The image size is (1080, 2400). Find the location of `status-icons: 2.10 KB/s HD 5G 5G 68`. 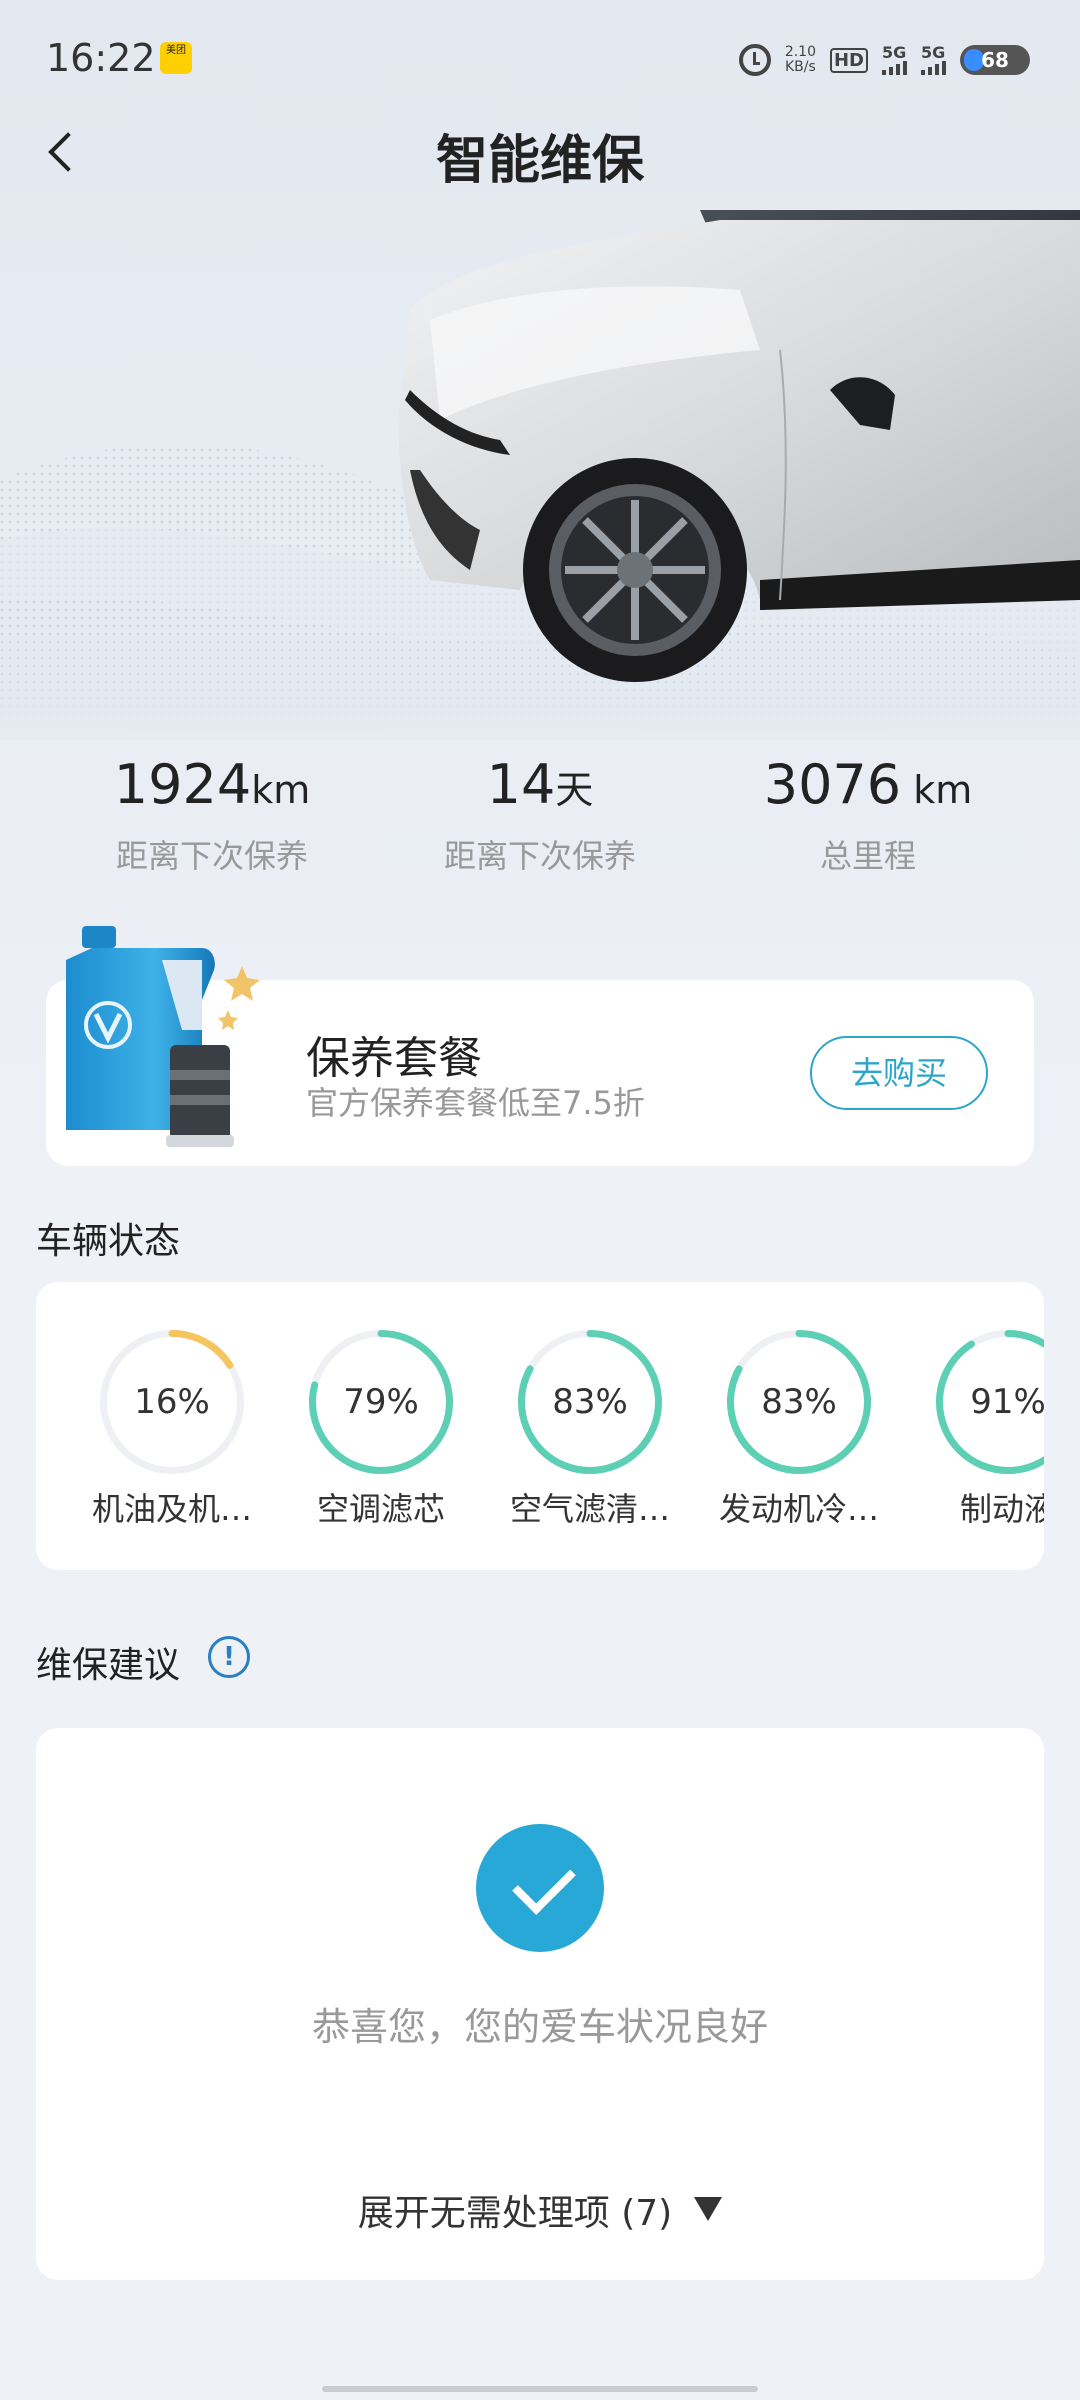

status-icons: 2.10 KB/s HD 5G 5G 68 is located at coordinates (884, 60).